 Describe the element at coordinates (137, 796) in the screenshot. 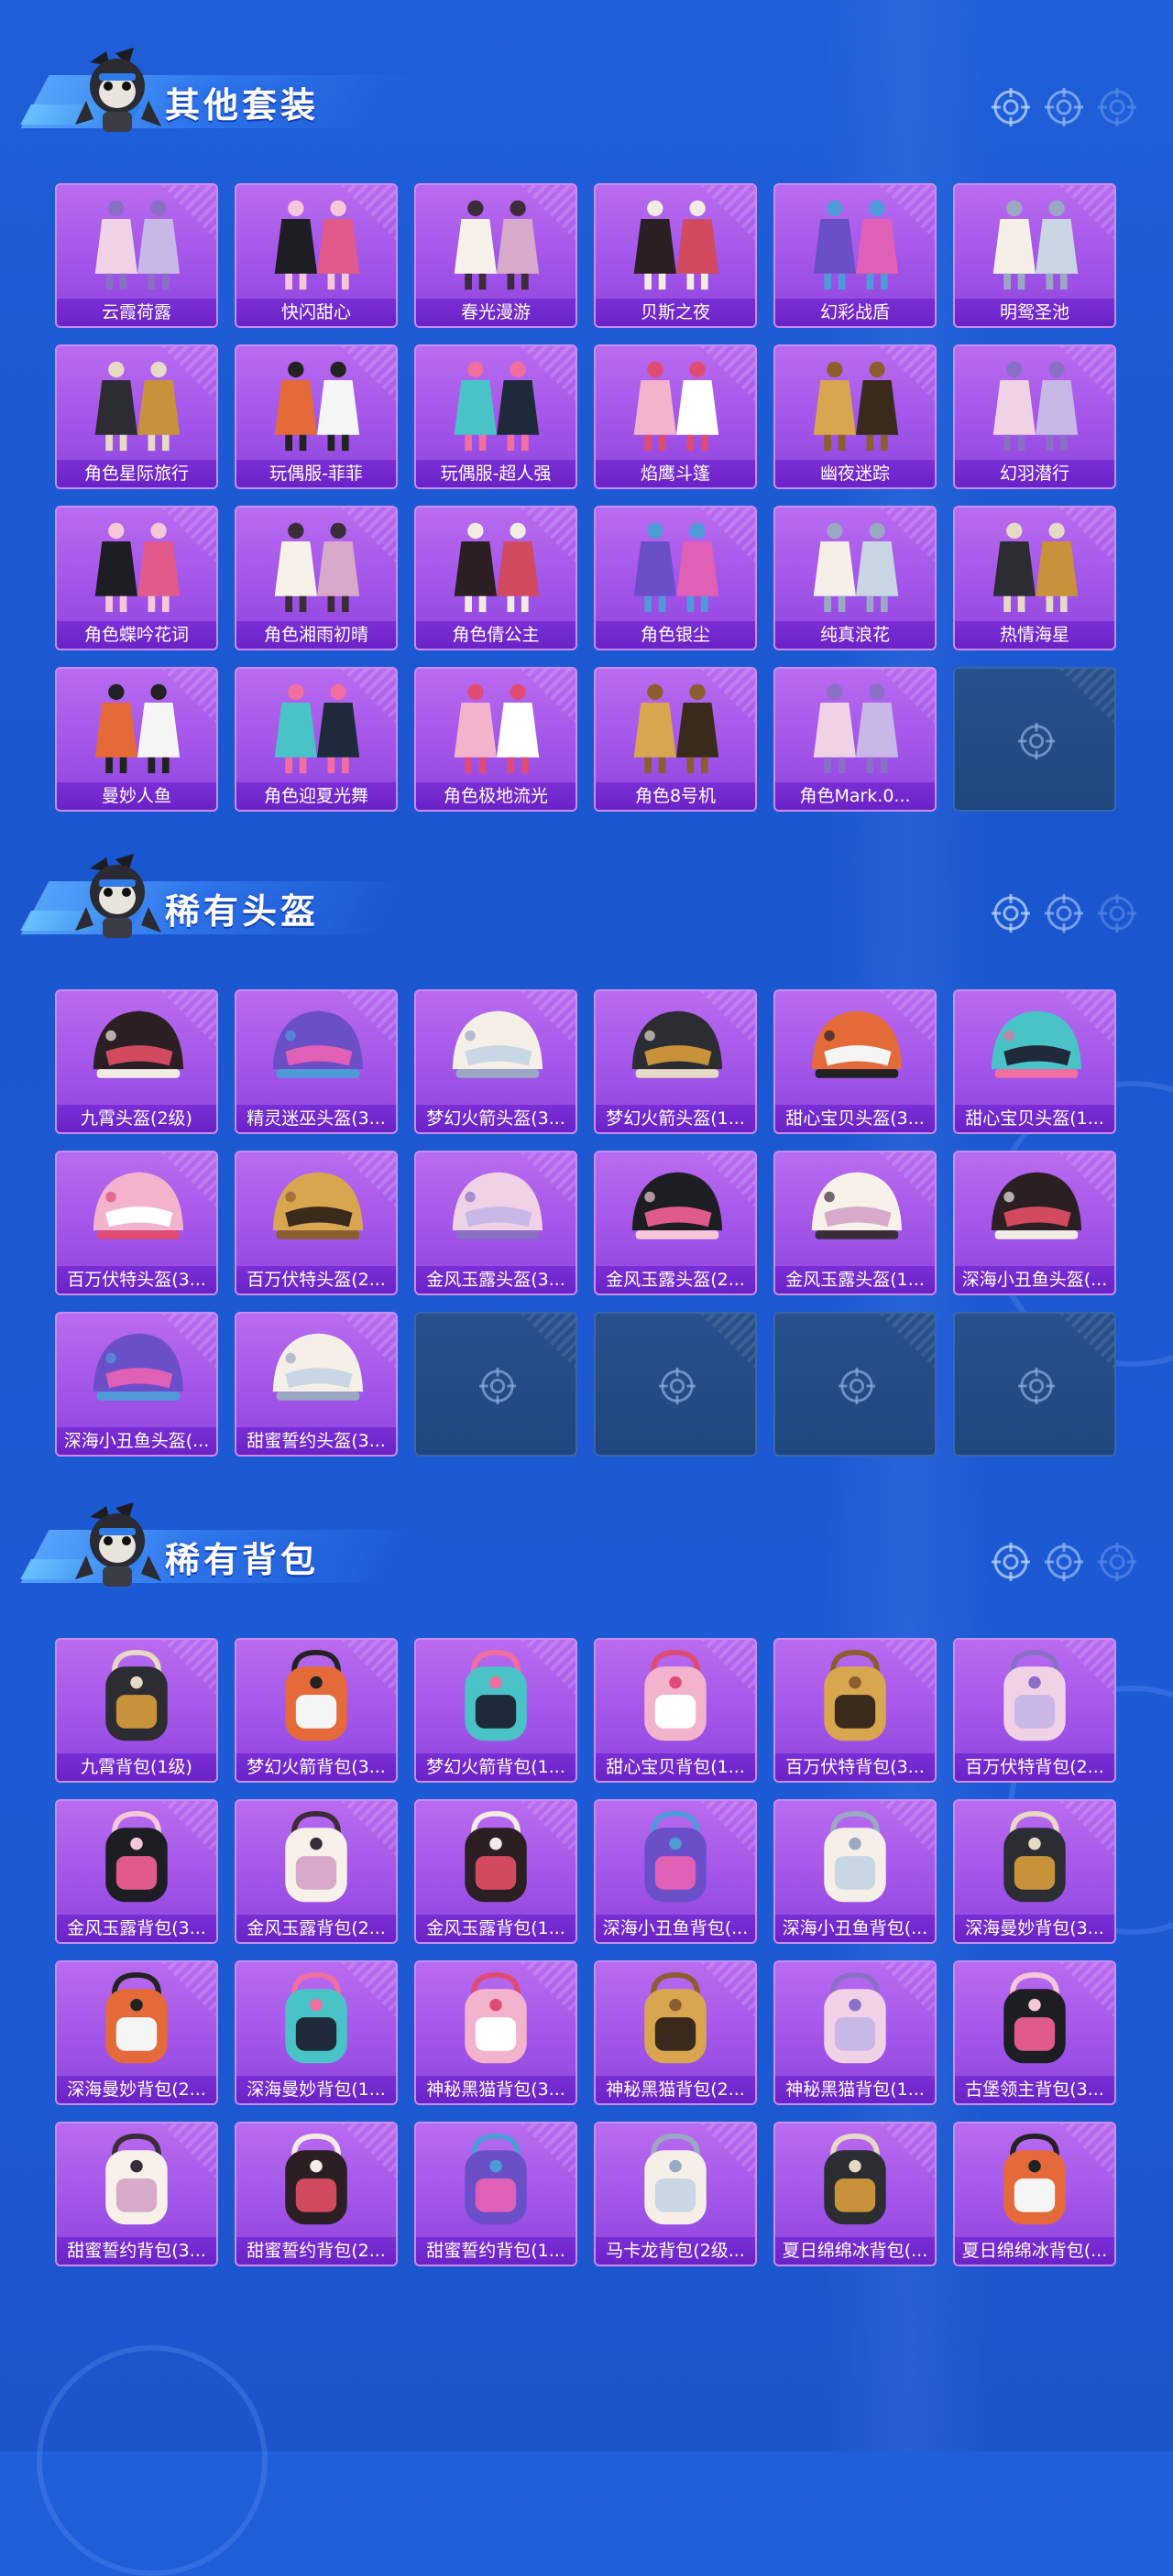

I see `item-name: 曼妙人鱼` at that location.